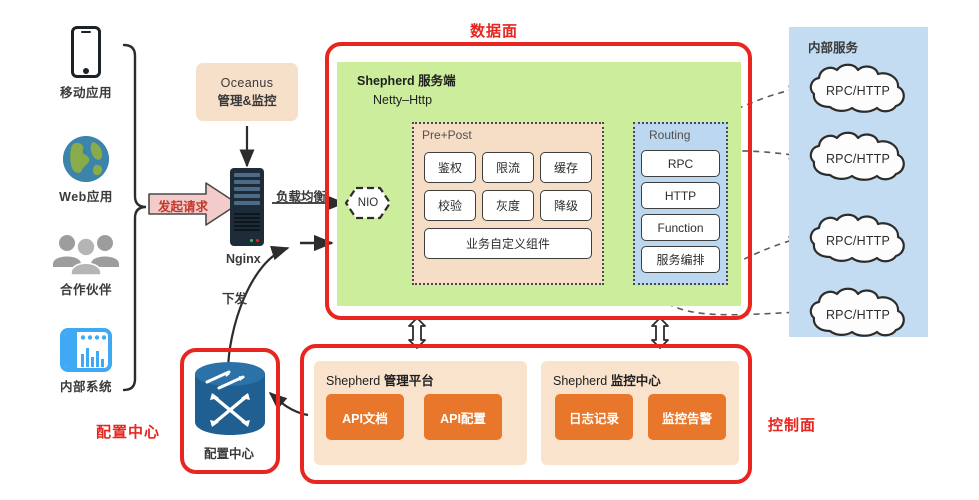 This screenshot has height=500, width=979. I want to click on shepherd-server-title-cn: Shepherd 服务端, so click(406, 81).